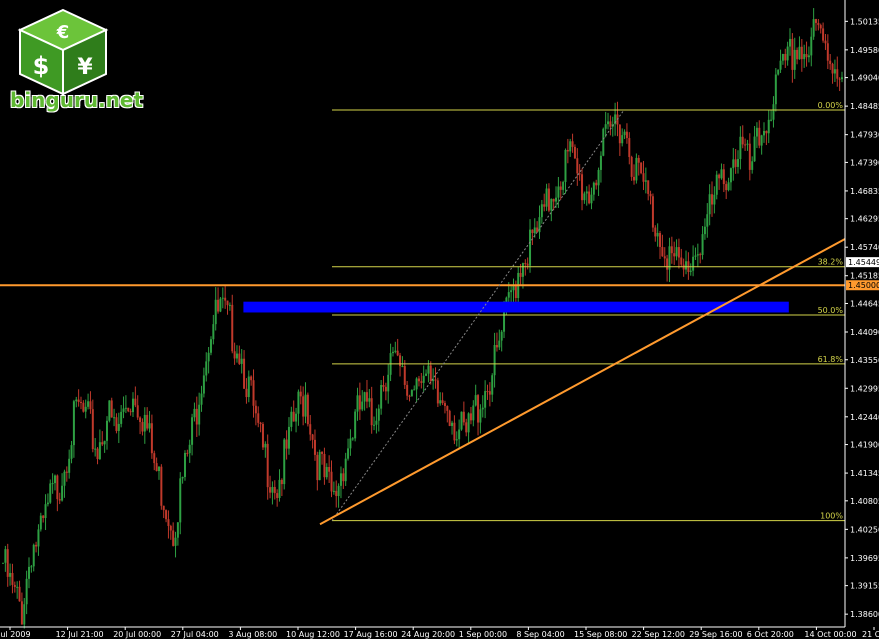  I want to click on x-tick-label: 29 Sep 16:00, so click(715, 634).